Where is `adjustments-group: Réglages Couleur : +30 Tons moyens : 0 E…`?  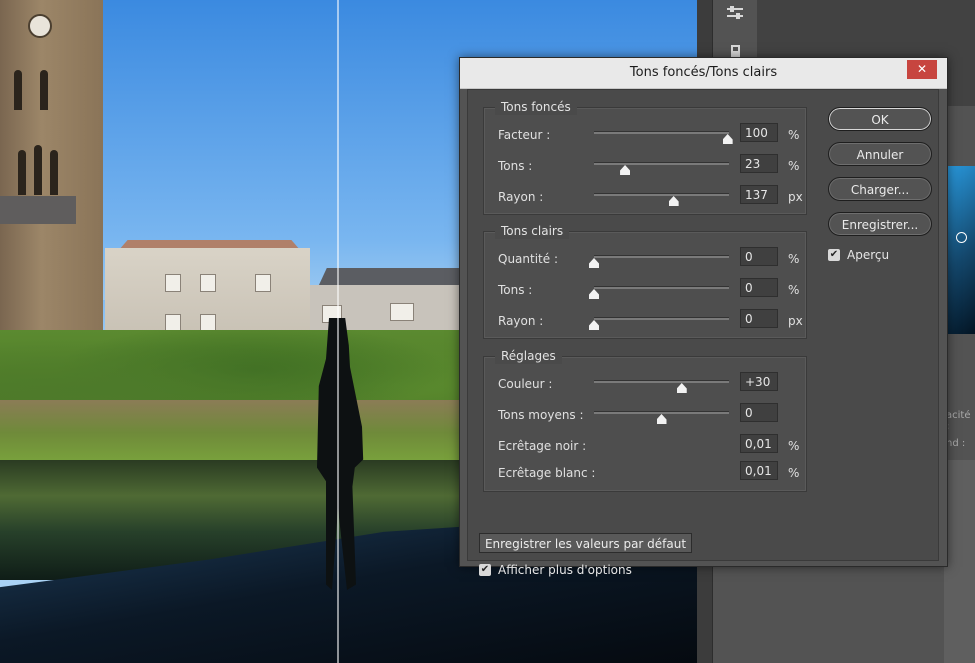
adjustments-group: Réglages Couleur : +30 Tons moyens : 0 E… is located at coordinates (645, 420).